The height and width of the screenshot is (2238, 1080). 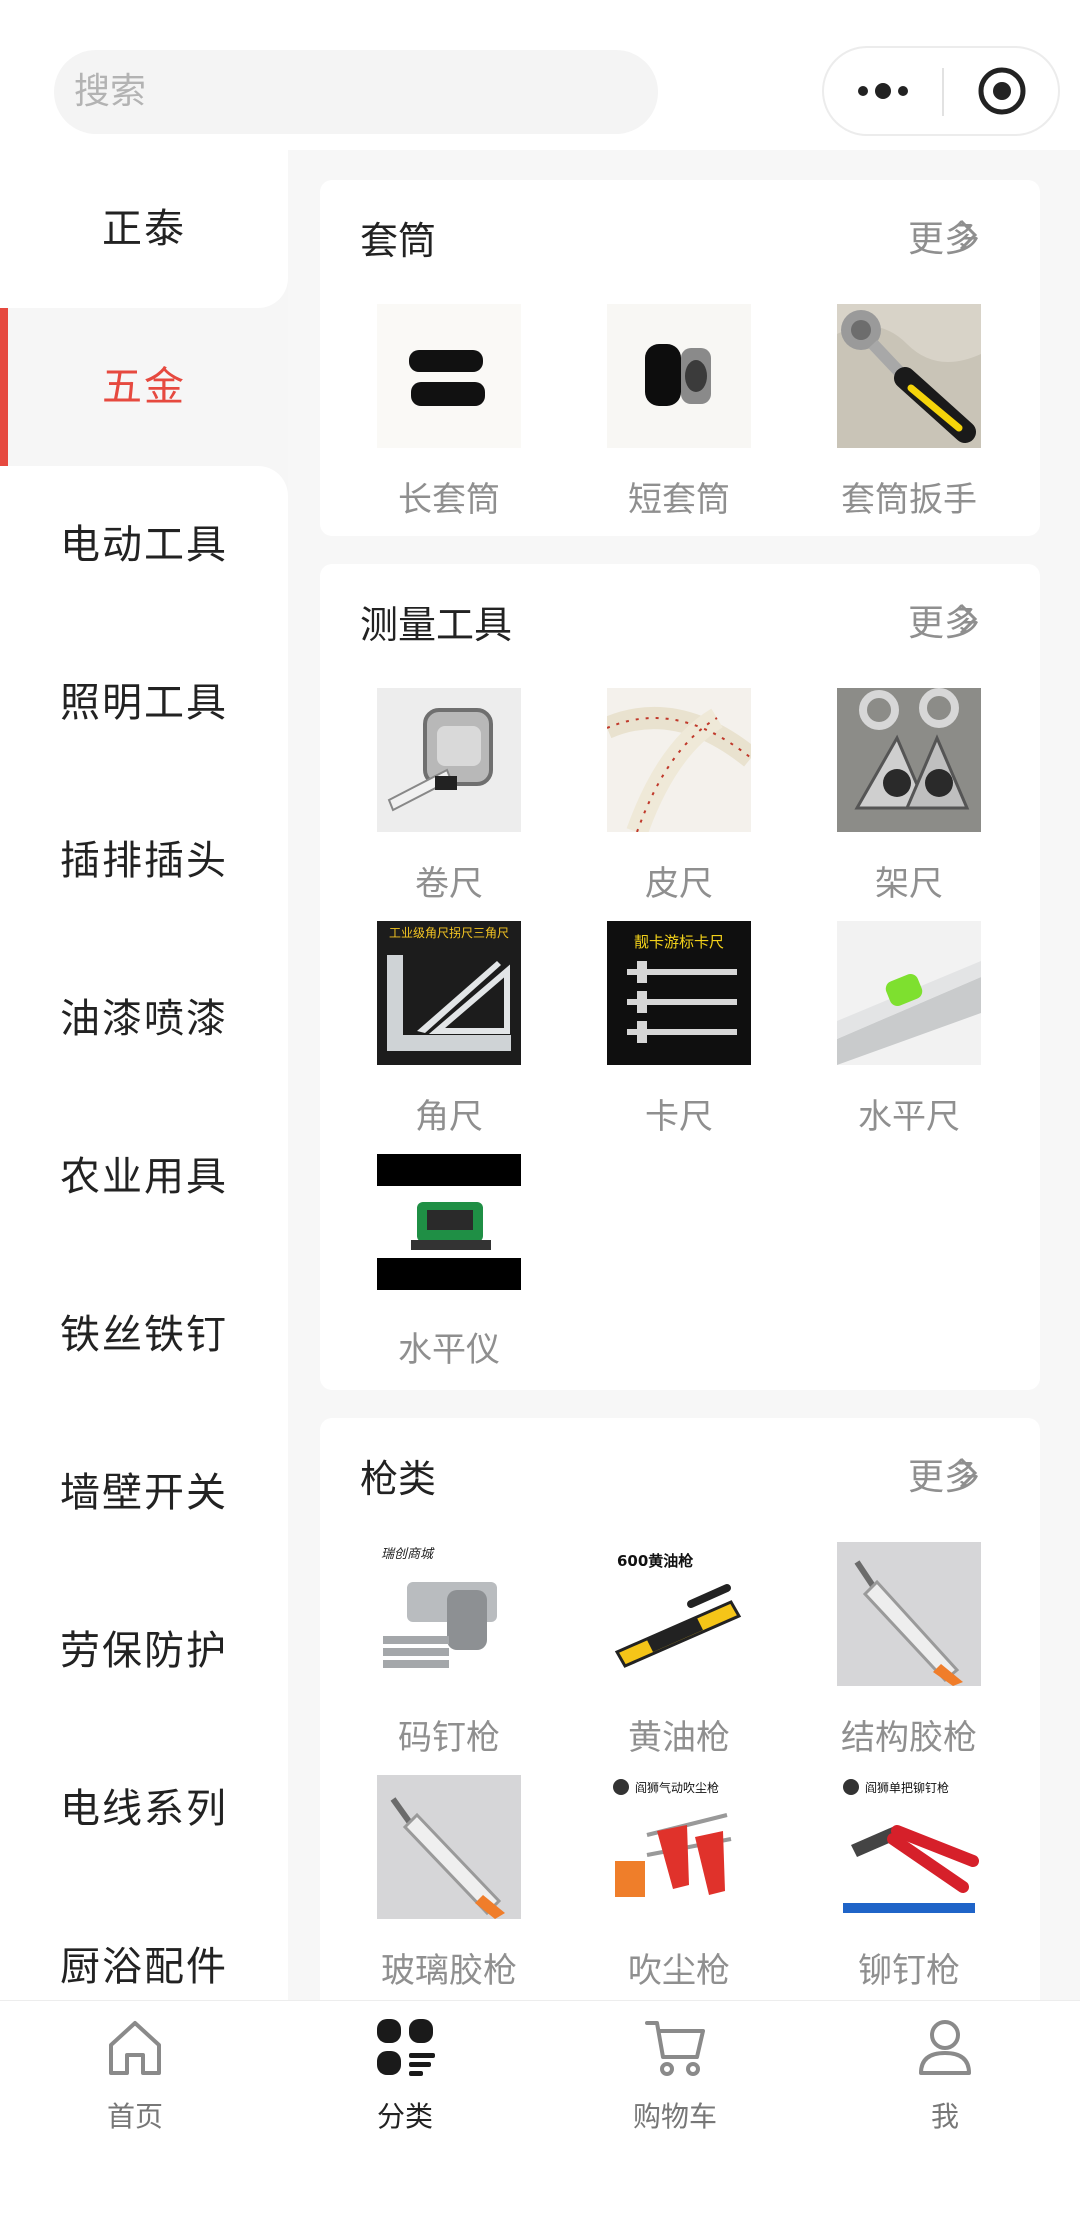 What do you see at coordinates (679, 1614) in the screenshot?
I see `grease-gun-image: 600黄油枪` at bounding box center [679, 1614].